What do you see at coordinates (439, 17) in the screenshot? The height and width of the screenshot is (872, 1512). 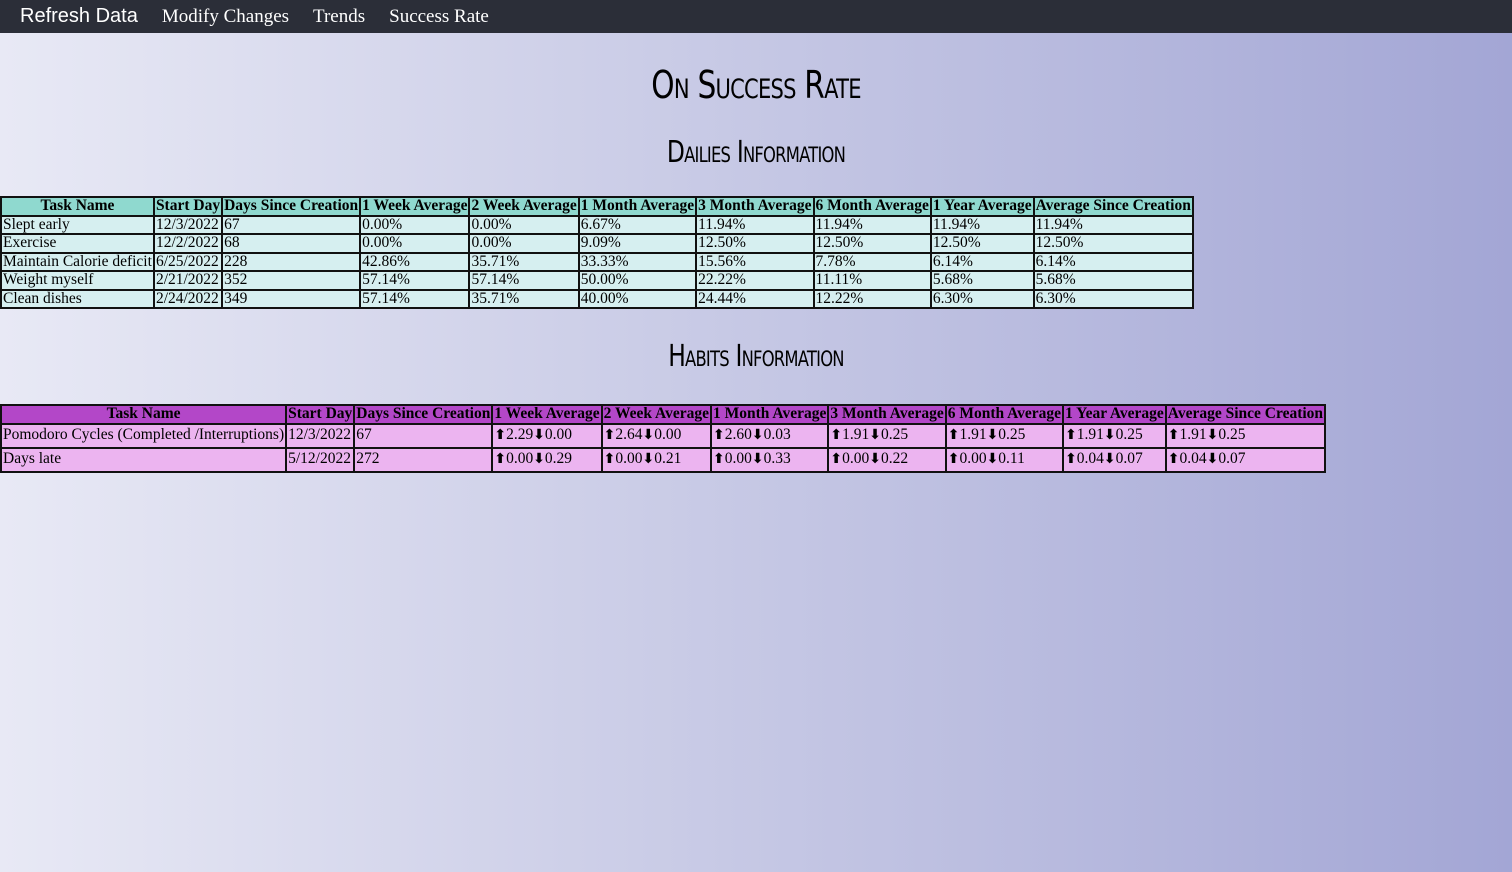 I see `nav-success-rate: Success Rate` at bounding box center [439, 17].